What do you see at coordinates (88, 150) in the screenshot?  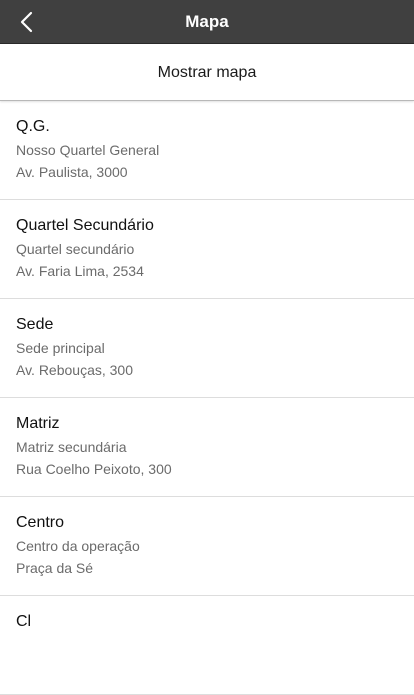 I see `location-subtitle: Nosso Quartel General` at bounding box center [88, 150].